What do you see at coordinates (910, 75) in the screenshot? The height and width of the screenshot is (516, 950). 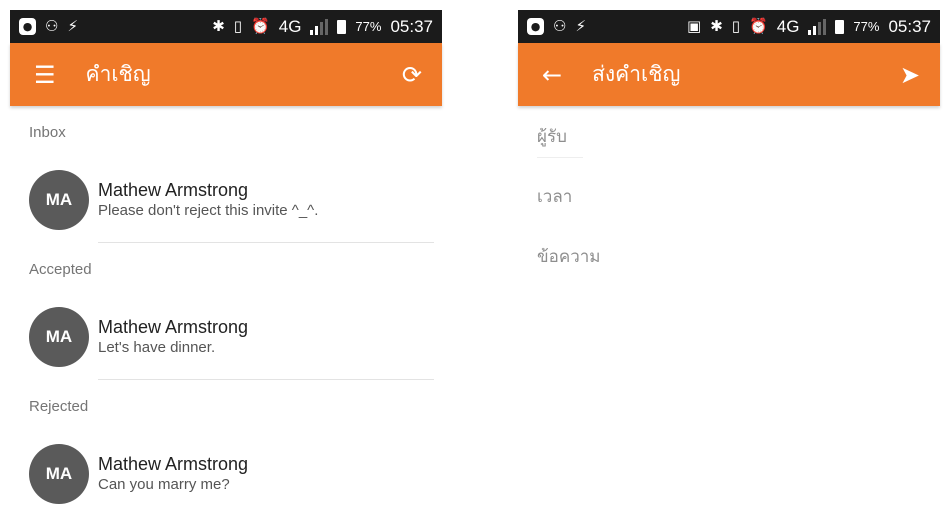 I see `send-icon: ➤` at bounding box center [910, 75].